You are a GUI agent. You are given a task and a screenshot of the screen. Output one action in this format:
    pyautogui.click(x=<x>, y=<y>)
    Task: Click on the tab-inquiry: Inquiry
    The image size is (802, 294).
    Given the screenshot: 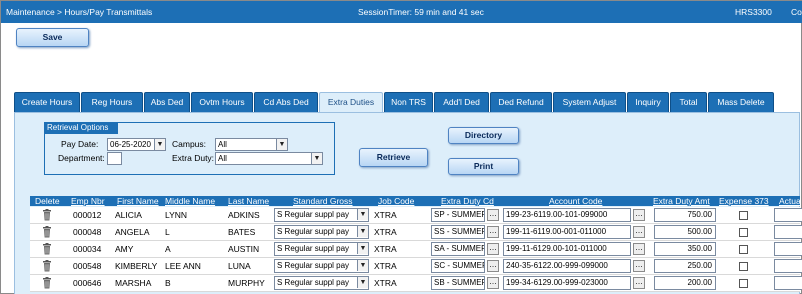 What is the action you would take?
    pyautogui.click(x=648, y=102)
    